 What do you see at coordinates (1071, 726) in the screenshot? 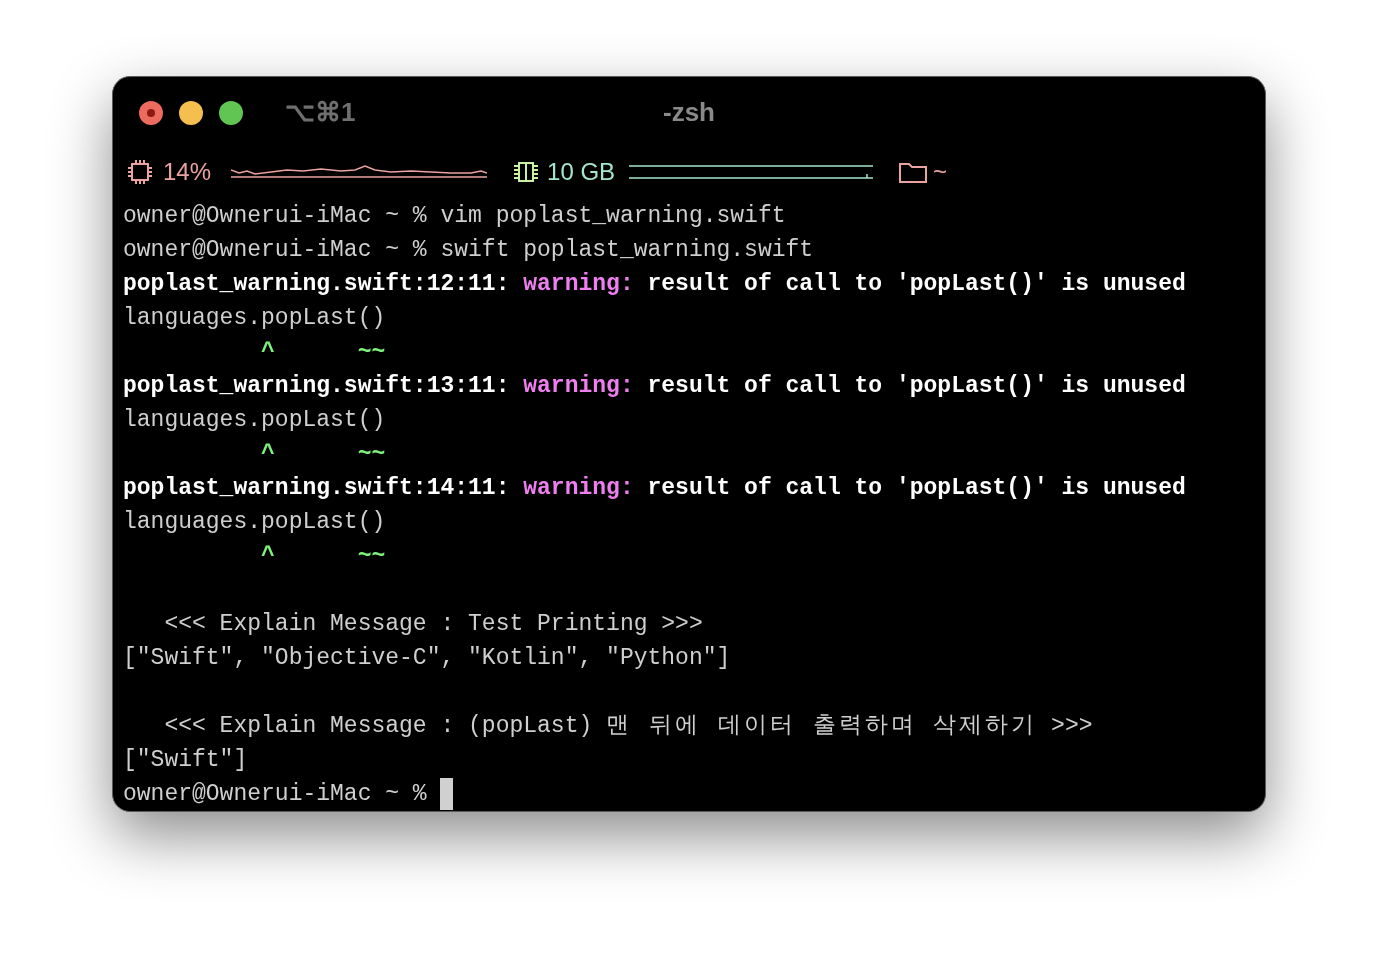
I see `terminal-text: >>>` at bounding box center [1071, 726].